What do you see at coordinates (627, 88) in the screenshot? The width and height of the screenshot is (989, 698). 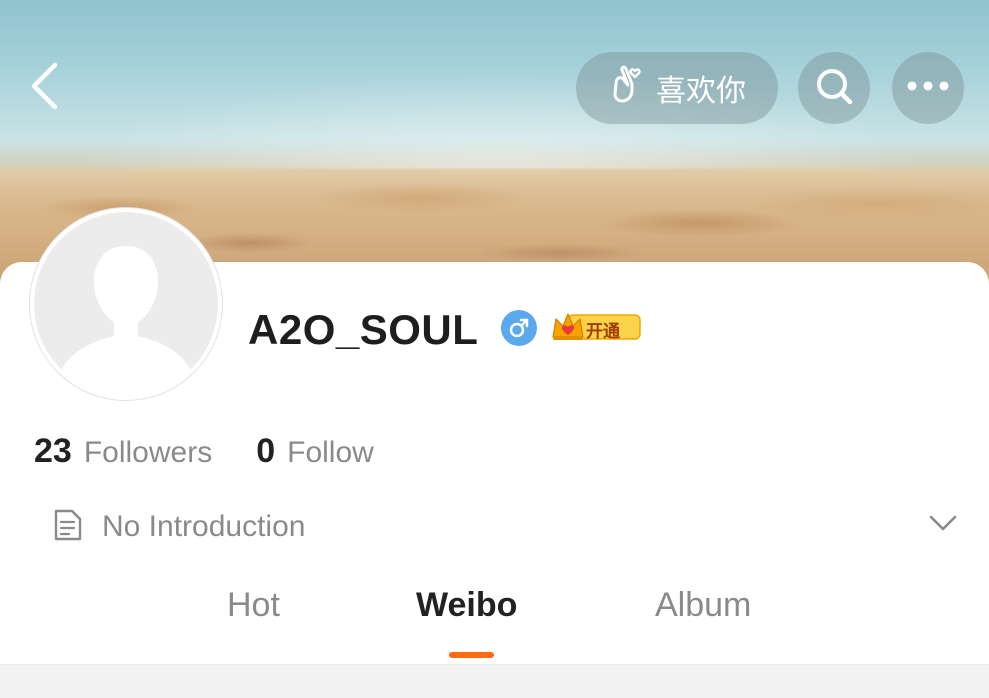 I see `heart-hand-icon` at bounding box center [627, 88].